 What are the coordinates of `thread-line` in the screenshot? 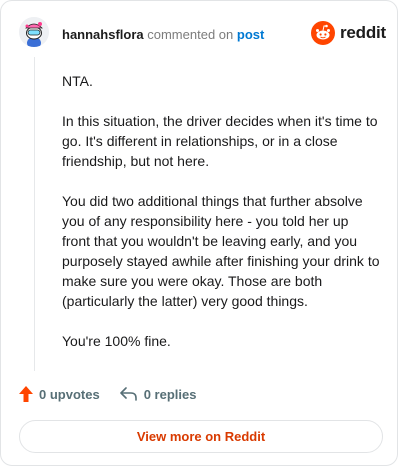 It's located at (34, 214).